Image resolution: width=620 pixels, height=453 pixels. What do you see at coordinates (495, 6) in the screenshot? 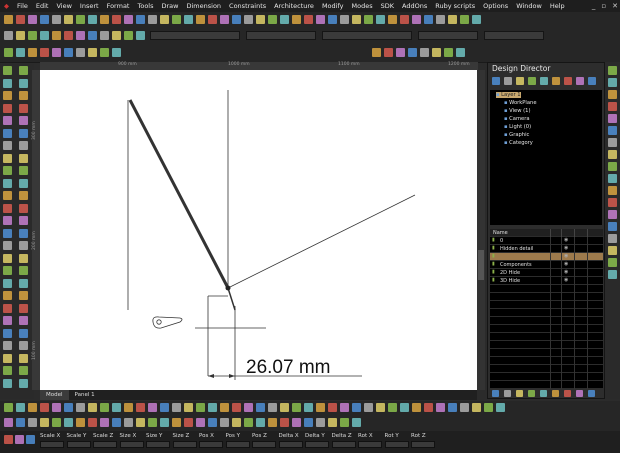
I see `menu-options: Options` at bounding box center [495, 6].